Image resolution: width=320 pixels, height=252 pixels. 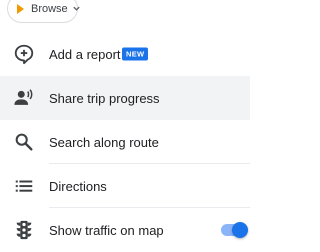 What do you see at coordinates (125, 186) in the screenshot?
I see `menu-item-directions: Directions` at bounding box center [125, 186].